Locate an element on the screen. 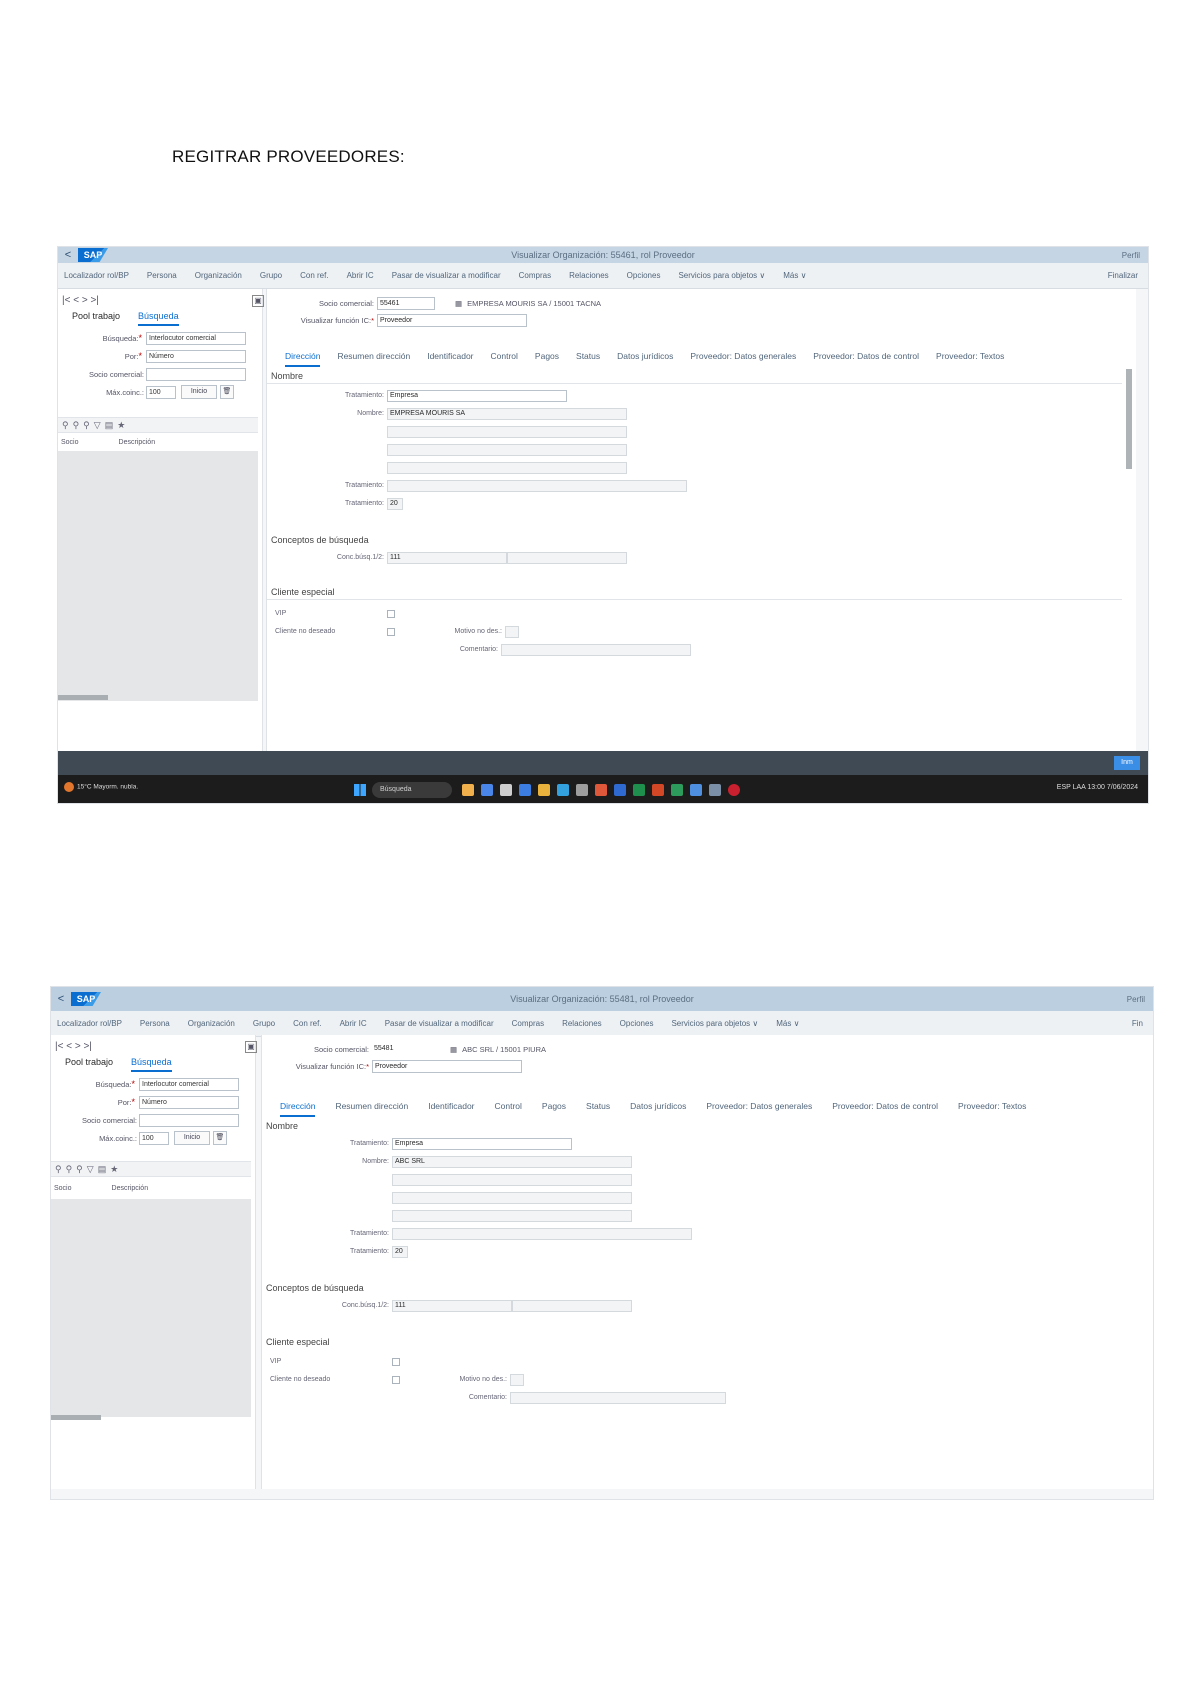  tab-textos: Proveedor: Textos is located at coordinates (970, 359).